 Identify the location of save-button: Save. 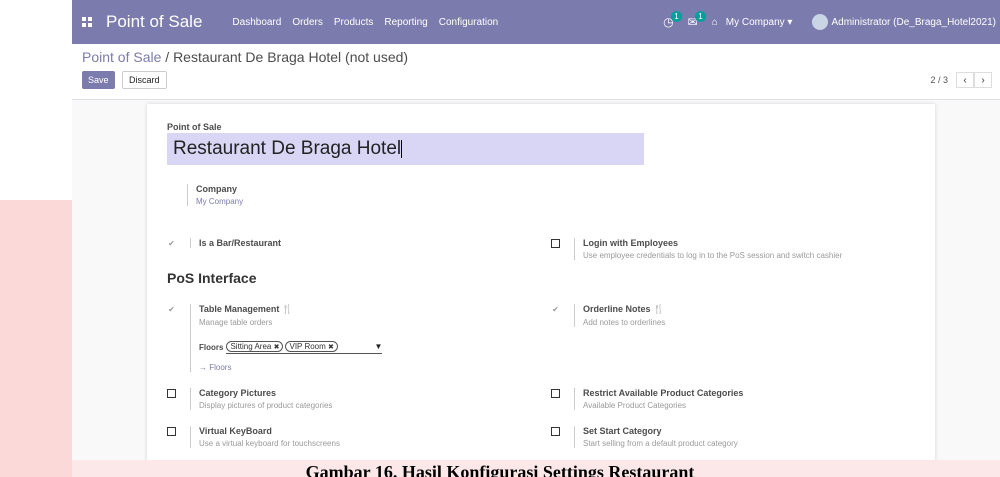
(98, 80).